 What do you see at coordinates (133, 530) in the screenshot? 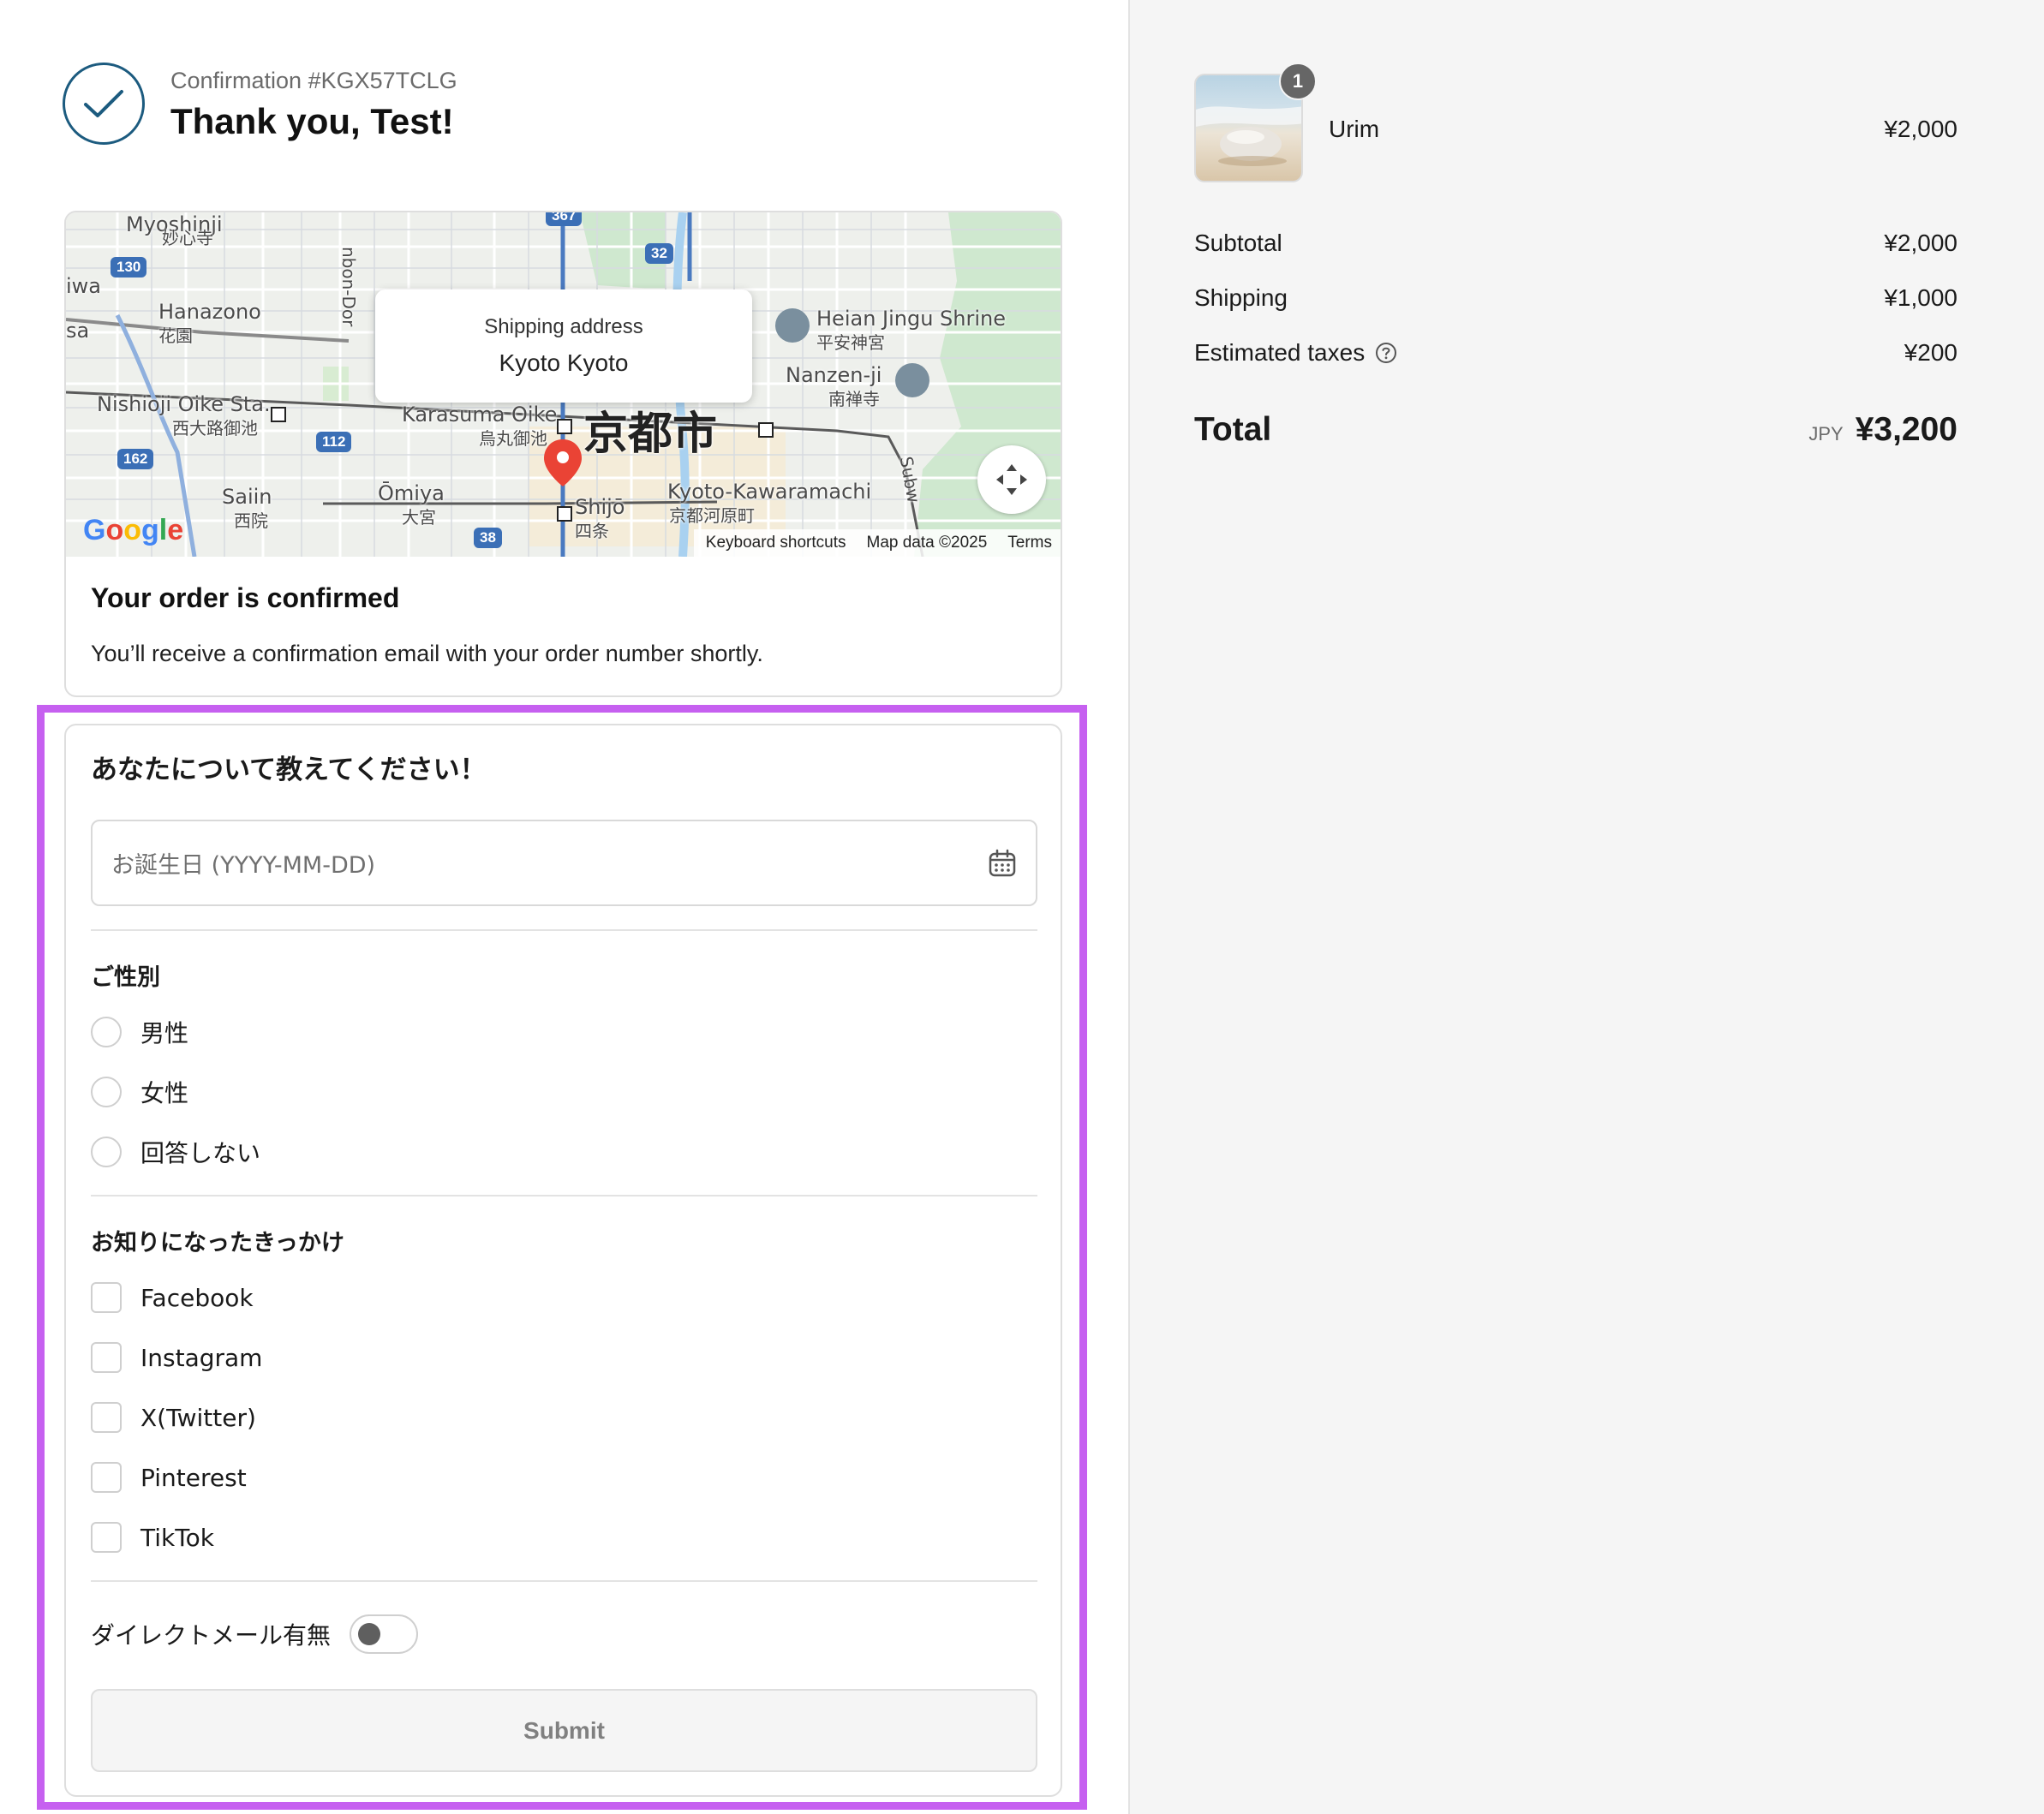
I see `google-logo: Google` at bounding box center [133, 530].